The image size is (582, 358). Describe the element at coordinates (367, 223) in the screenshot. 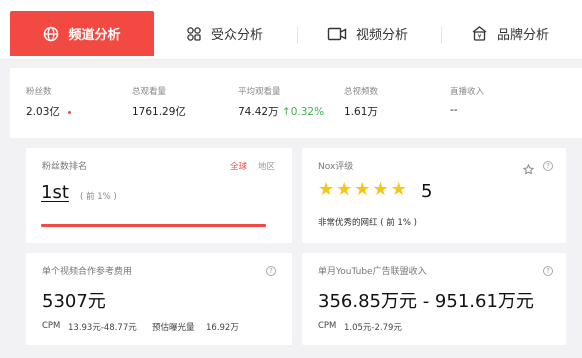

I see `nox-description: 非常优秀的网红 ( 前 1% )` at that location.